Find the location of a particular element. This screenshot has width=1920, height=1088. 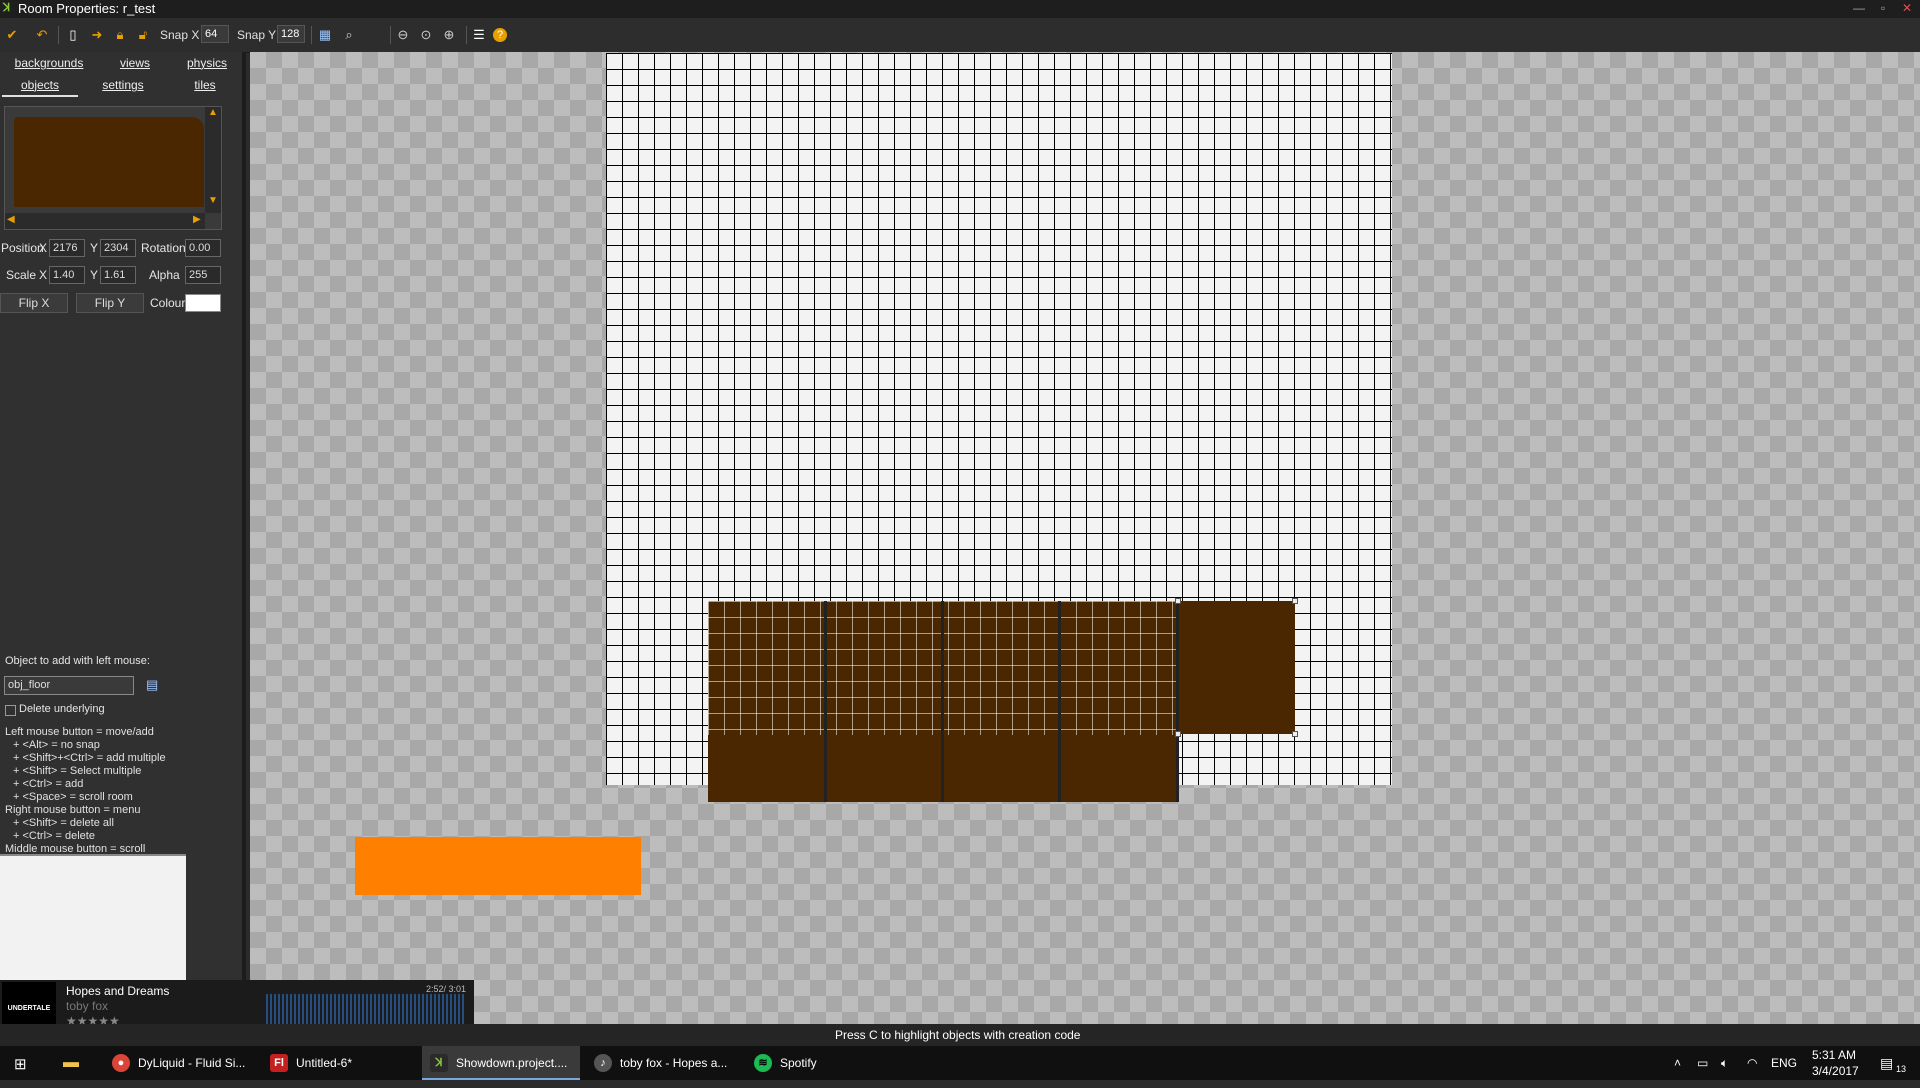

gamemaker-icon: ꓘ is located at coordinates (439, 1063).